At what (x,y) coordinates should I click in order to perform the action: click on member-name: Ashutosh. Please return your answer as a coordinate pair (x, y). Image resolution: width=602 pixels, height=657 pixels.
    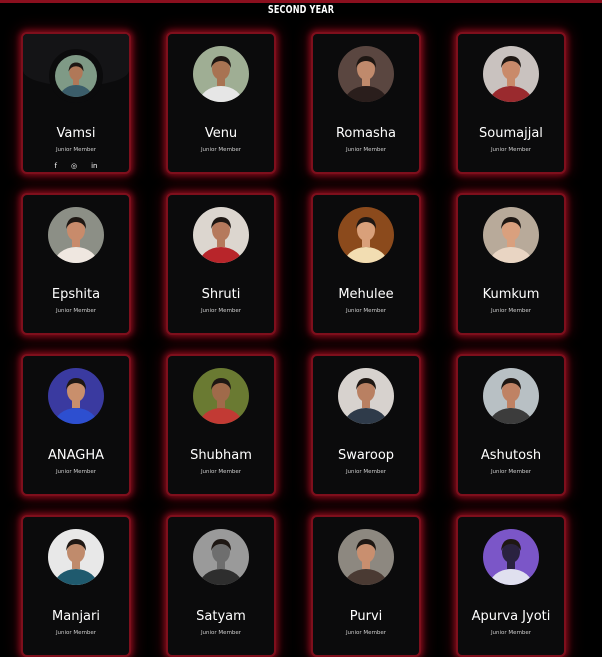
    Looking at the image, I should click on (511, 455).